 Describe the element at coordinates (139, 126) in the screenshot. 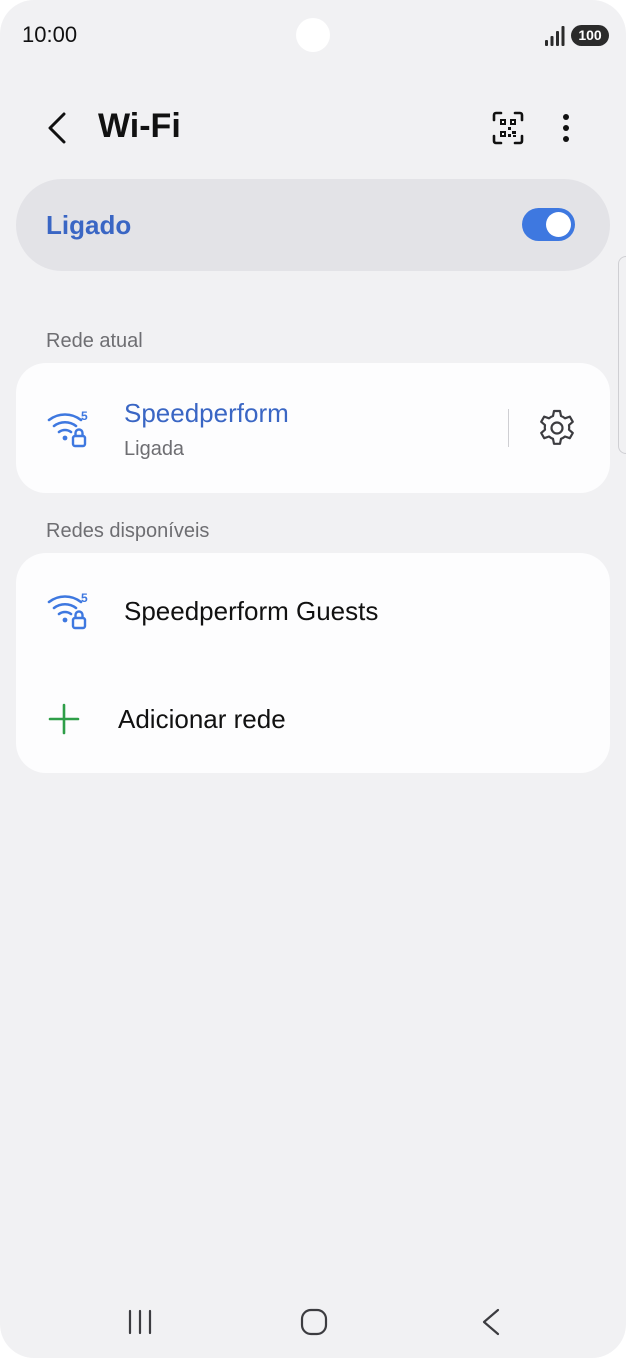

I see `page-title: Wi-Fi` at that location.